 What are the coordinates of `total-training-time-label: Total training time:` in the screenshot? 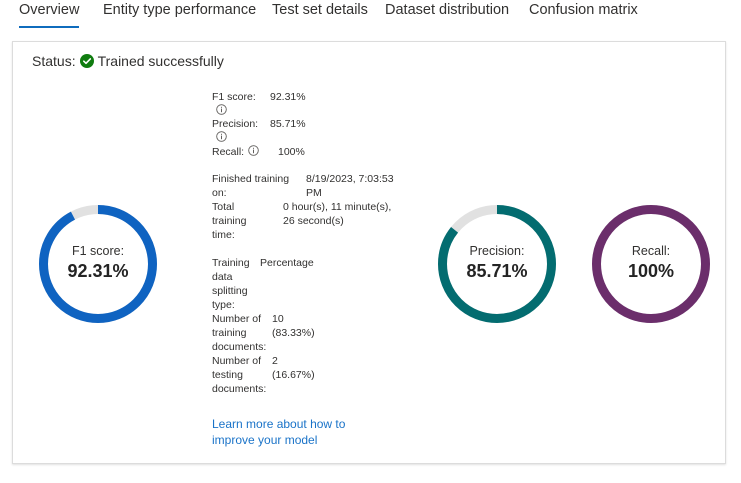 It's located at (229, 221).